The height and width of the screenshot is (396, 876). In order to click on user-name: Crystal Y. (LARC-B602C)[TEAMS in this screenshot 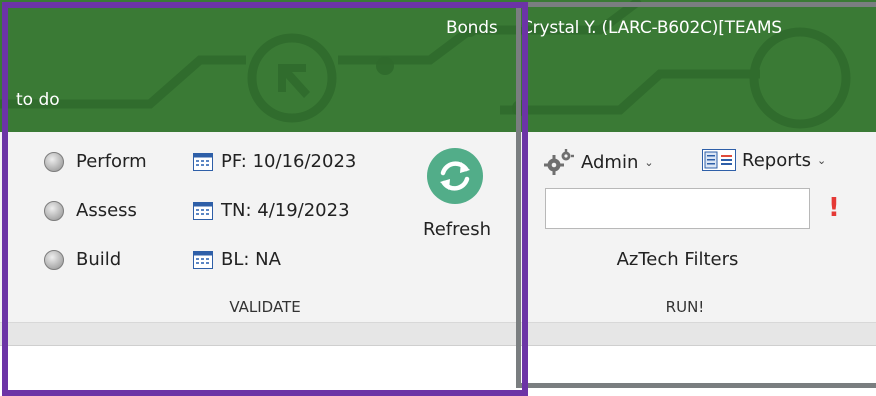, I will do `click(651, 28)`.